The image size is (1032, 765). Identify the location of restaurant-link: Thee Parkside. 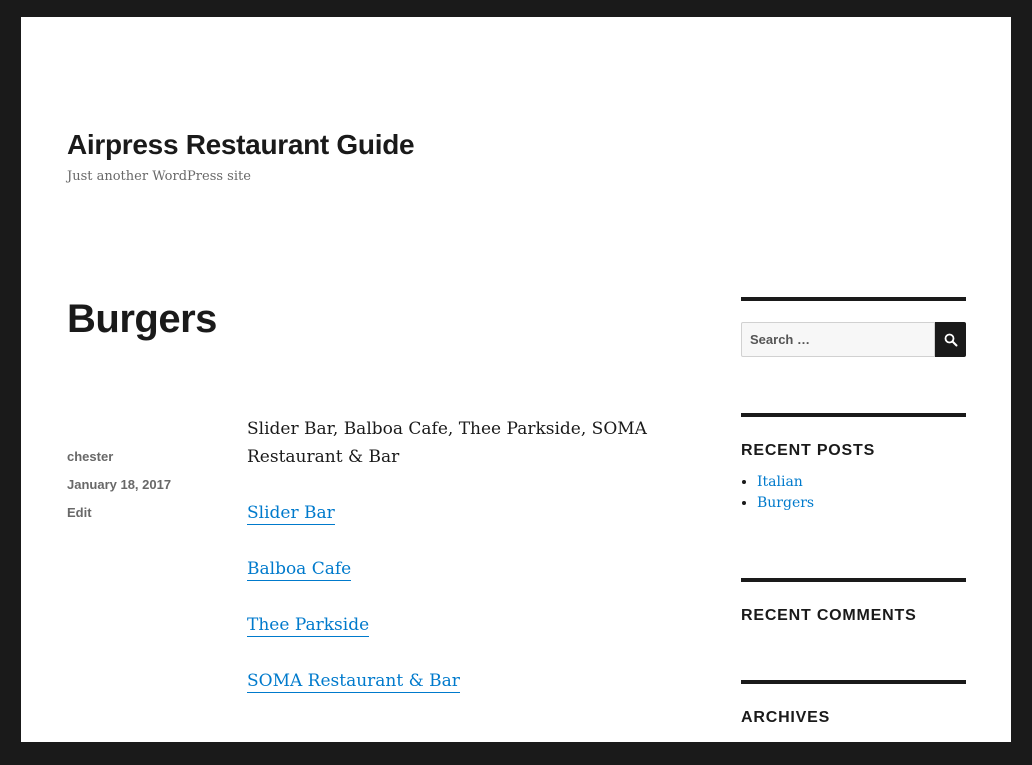
(308, 626).